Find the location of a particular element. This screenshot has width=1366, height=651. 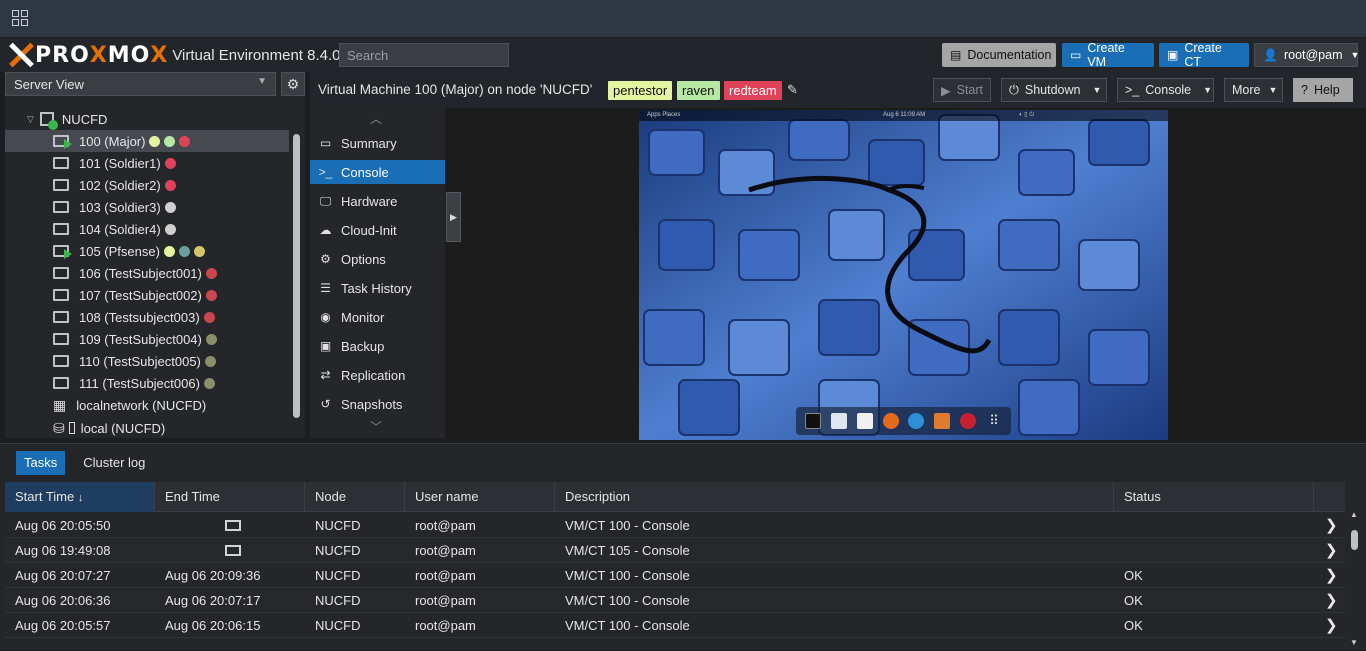

scroll-down-icon: ▼ is located at coordinates (1354, 642).